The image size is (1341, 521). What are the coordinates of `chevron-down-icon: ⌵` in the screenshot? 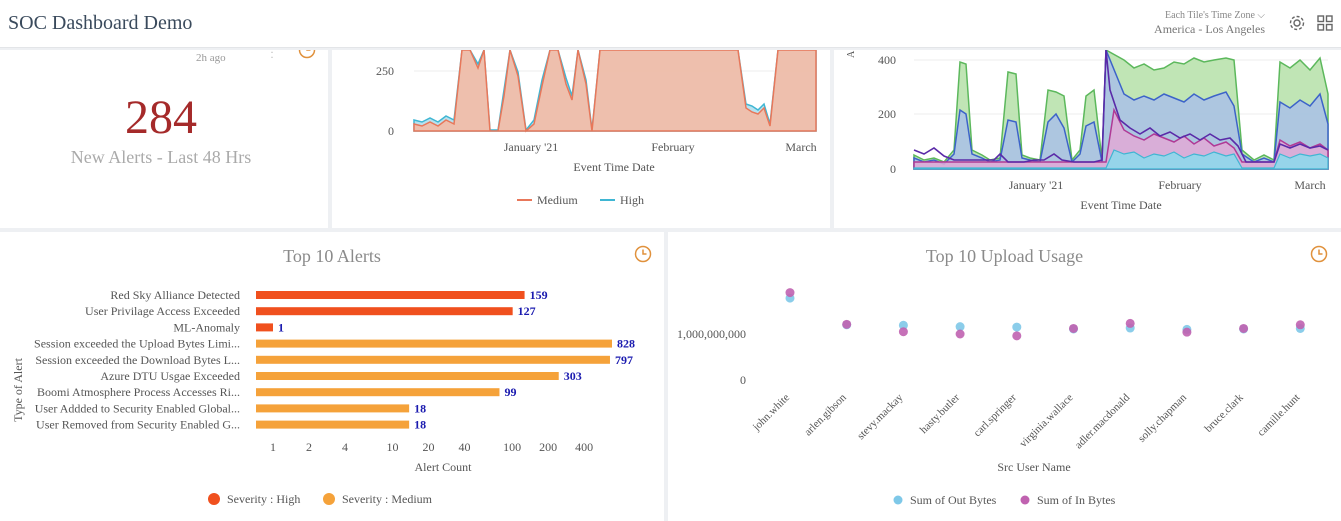 It's located at (1261, 15).